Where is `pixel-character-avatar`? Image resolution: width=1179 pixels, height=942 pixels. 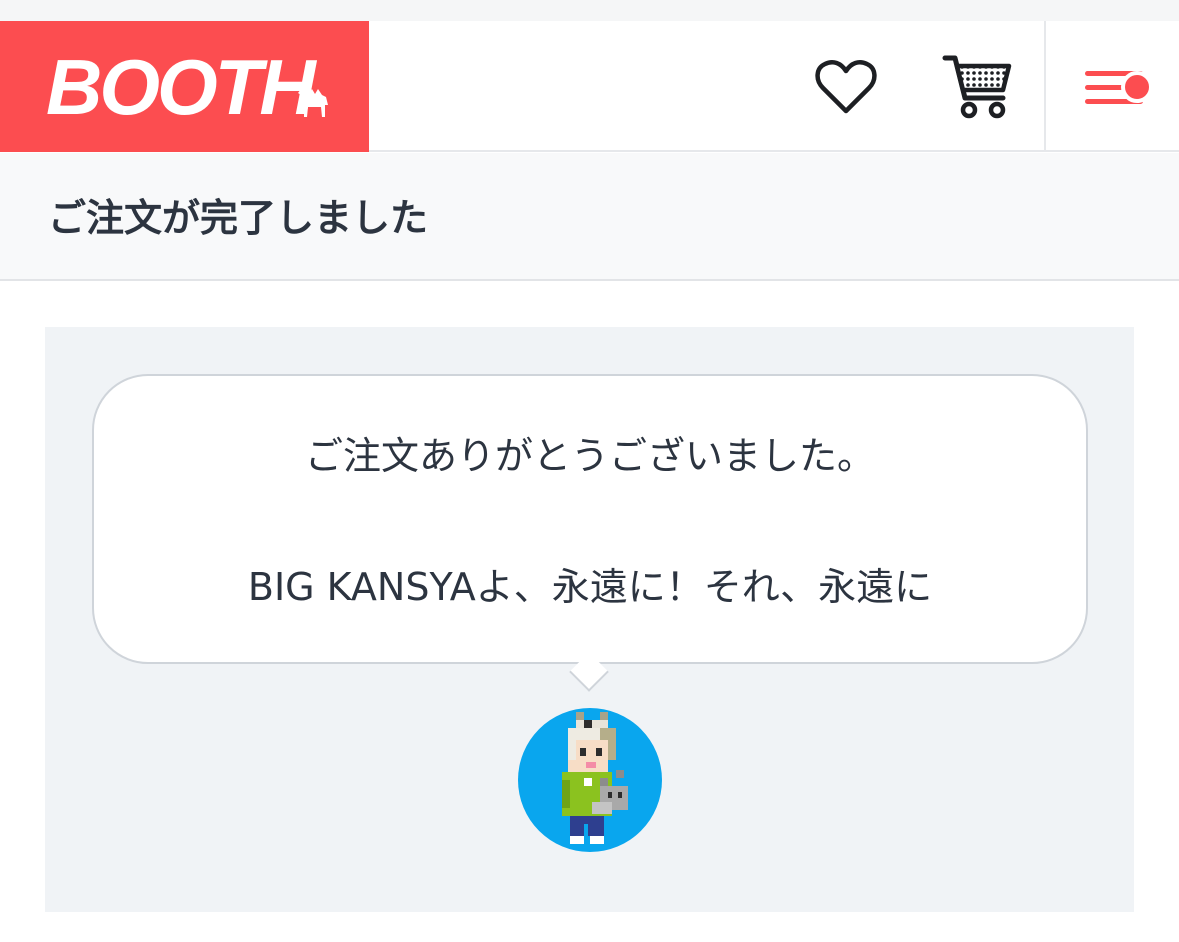
pixel-character-avatar is located at coordinates (595, 778).